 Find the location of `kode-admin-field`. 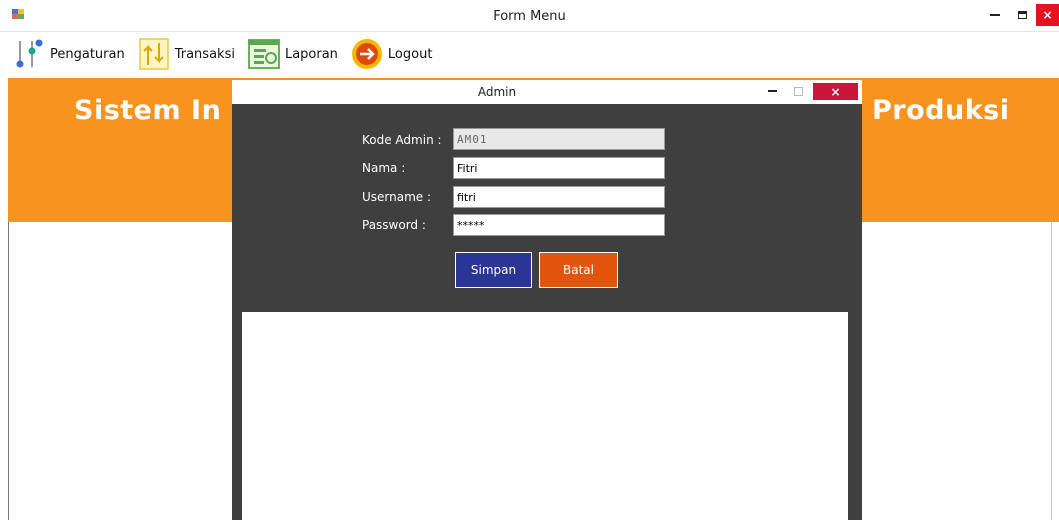

kode-admin-field is located at coordinates (559, 139).